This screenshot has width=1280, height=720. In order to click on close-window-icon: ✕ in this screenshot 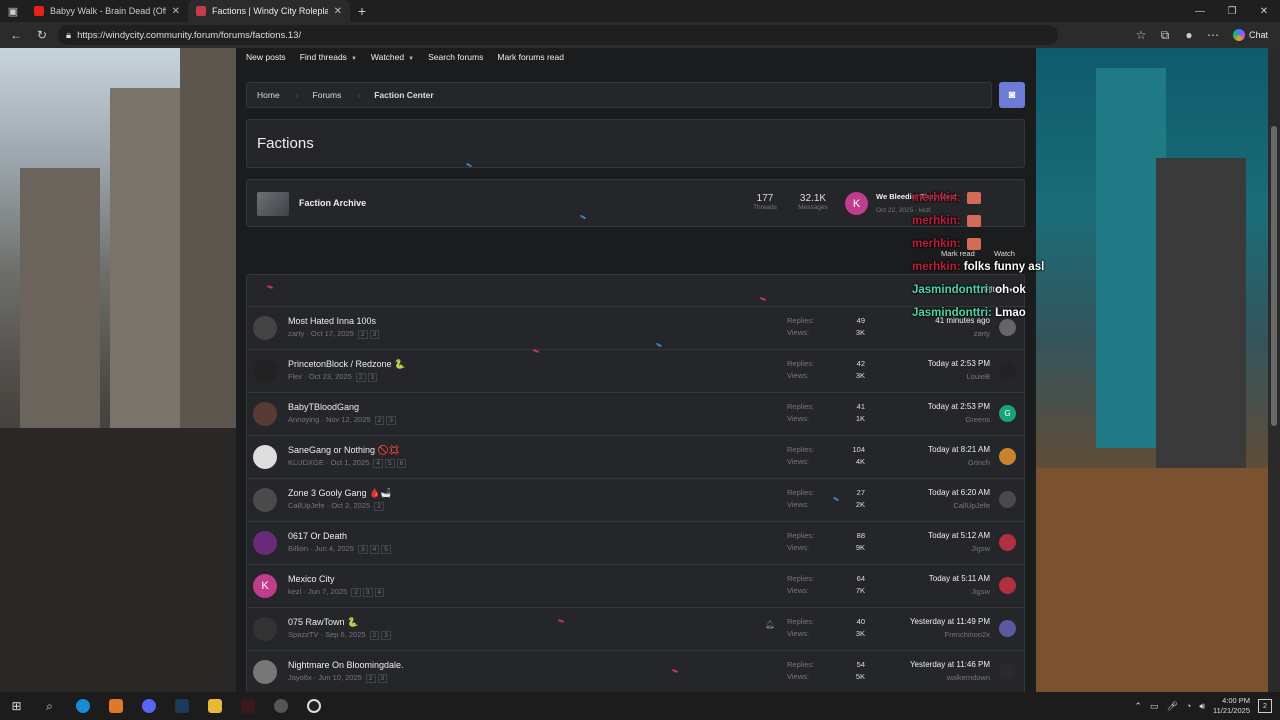, I will do `click(1264, 11)`.